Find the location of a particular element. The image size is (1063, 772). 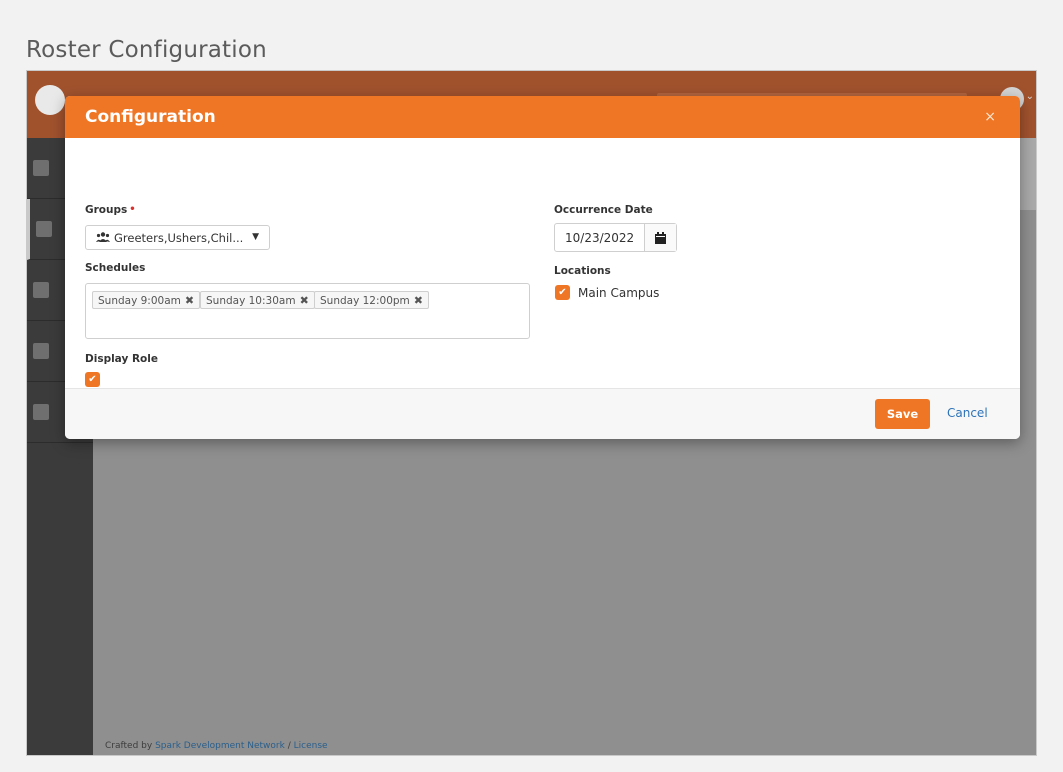

schedule-tag-label: Sunday 9:00am is located at coordinates (139, 301).